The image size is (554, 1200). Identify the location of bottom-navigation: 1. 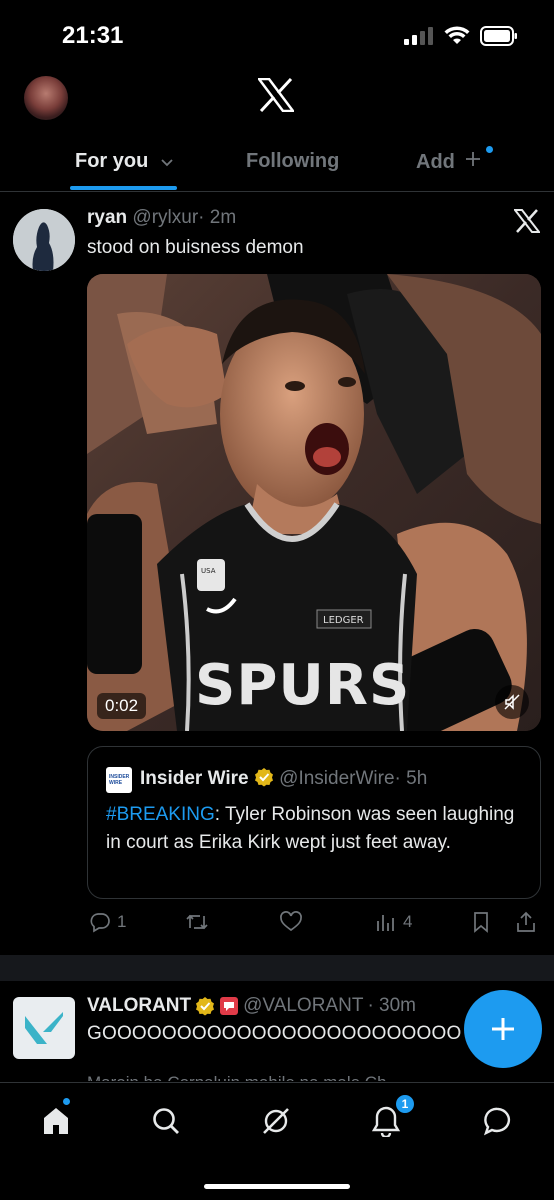
(277, 1141).